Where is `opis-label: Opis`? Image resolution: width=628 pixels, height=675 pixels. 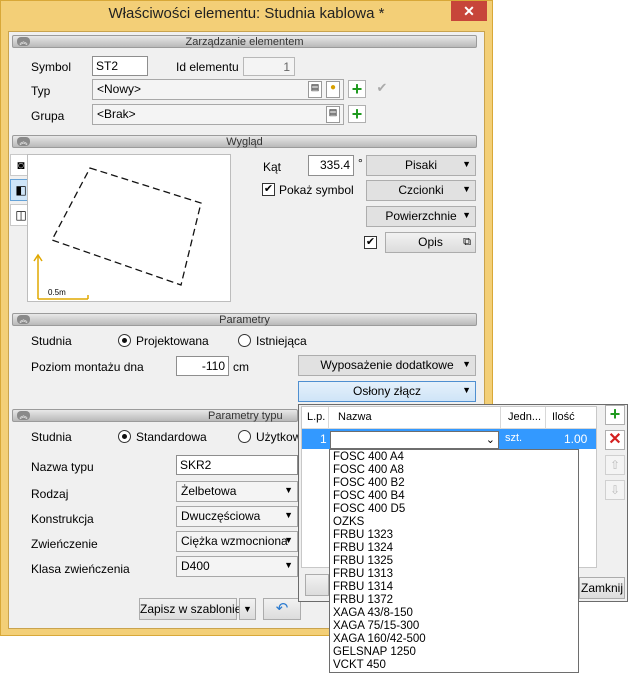
opis-label: Opis is located at coordinates (430, 242).